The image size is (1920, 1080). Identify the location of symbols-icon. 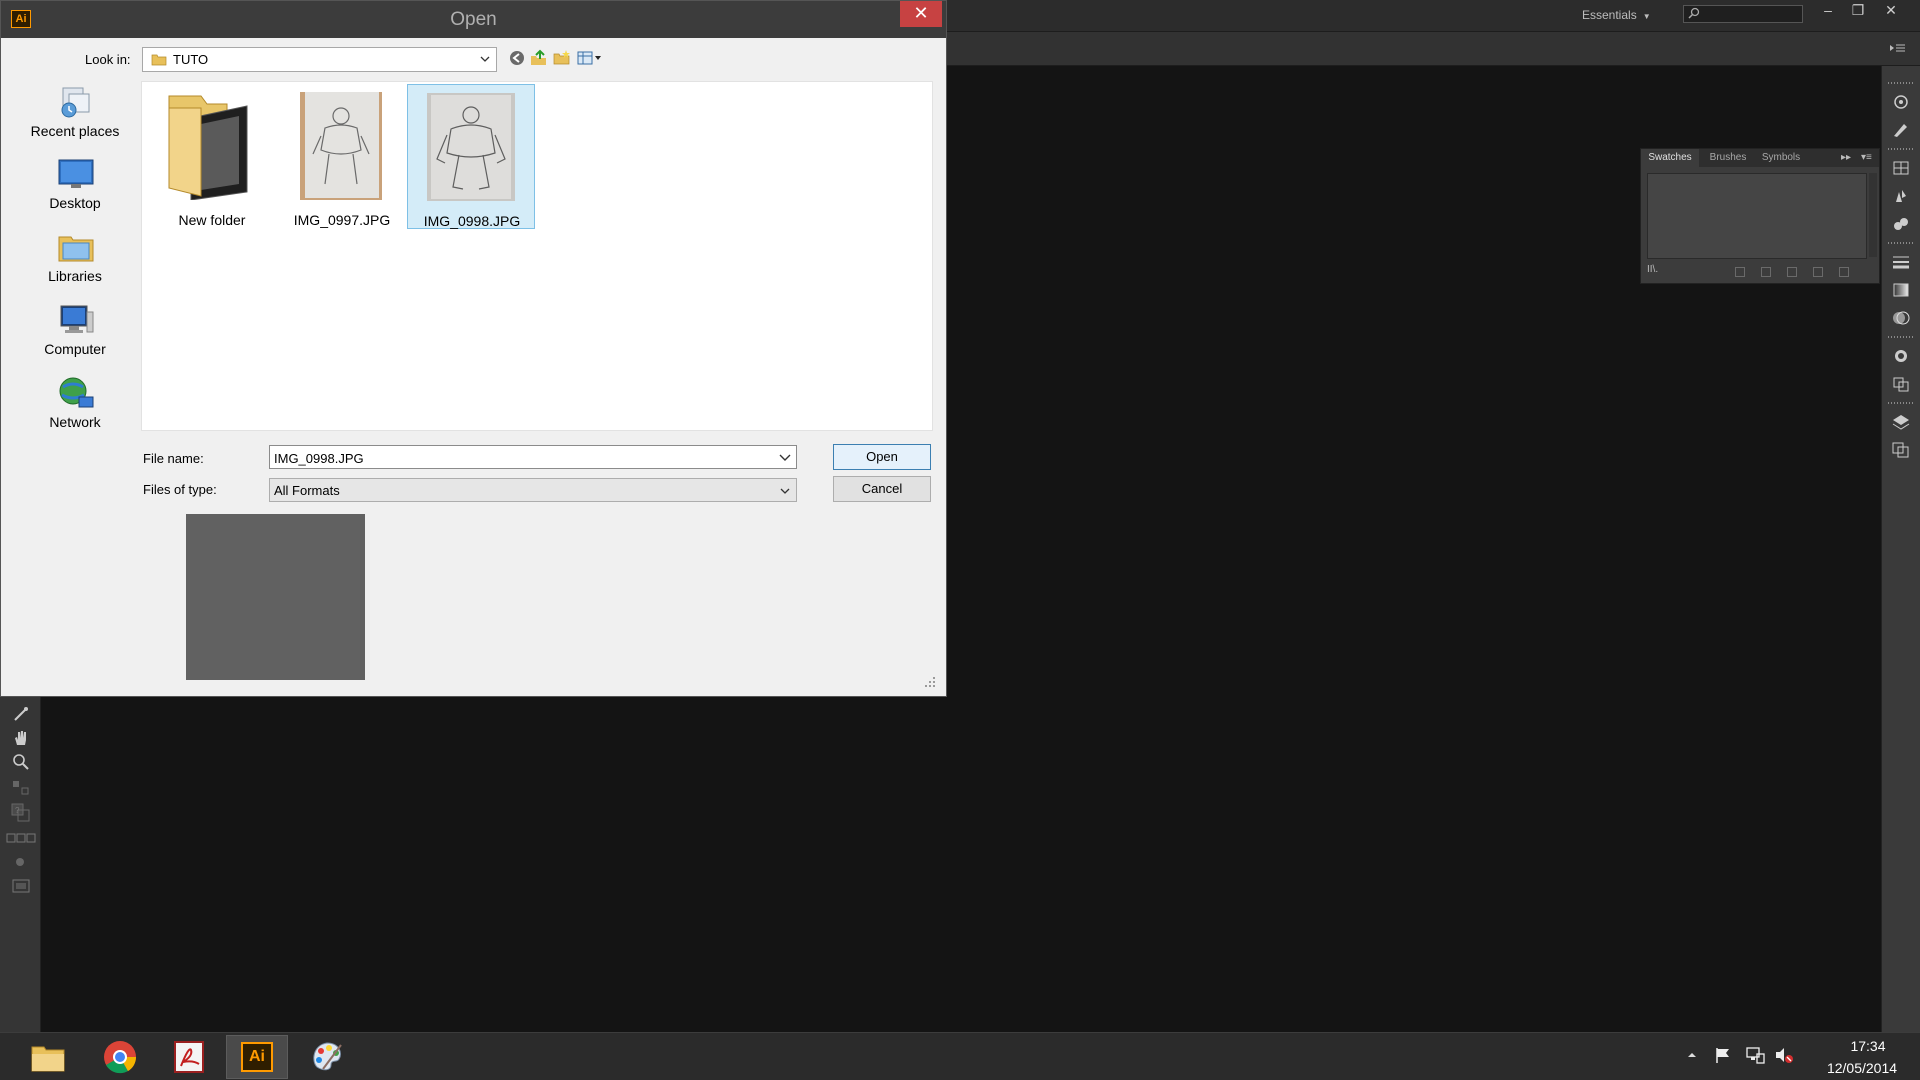
(1901, 196).